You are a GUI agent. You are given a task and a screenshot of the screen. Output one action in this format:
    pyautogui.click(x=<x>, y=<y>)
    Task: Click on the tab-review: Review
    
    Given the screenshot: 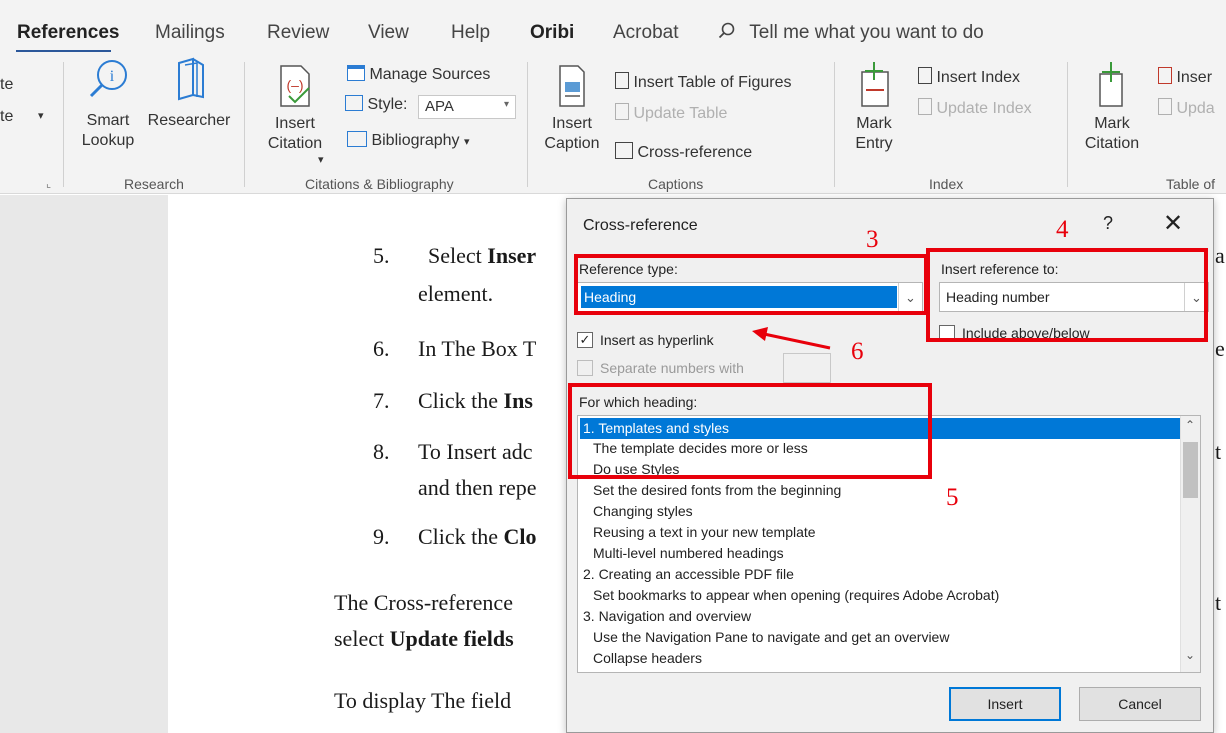 What is the action you would take?
    pyautogui.click(x=298, y=33)
    